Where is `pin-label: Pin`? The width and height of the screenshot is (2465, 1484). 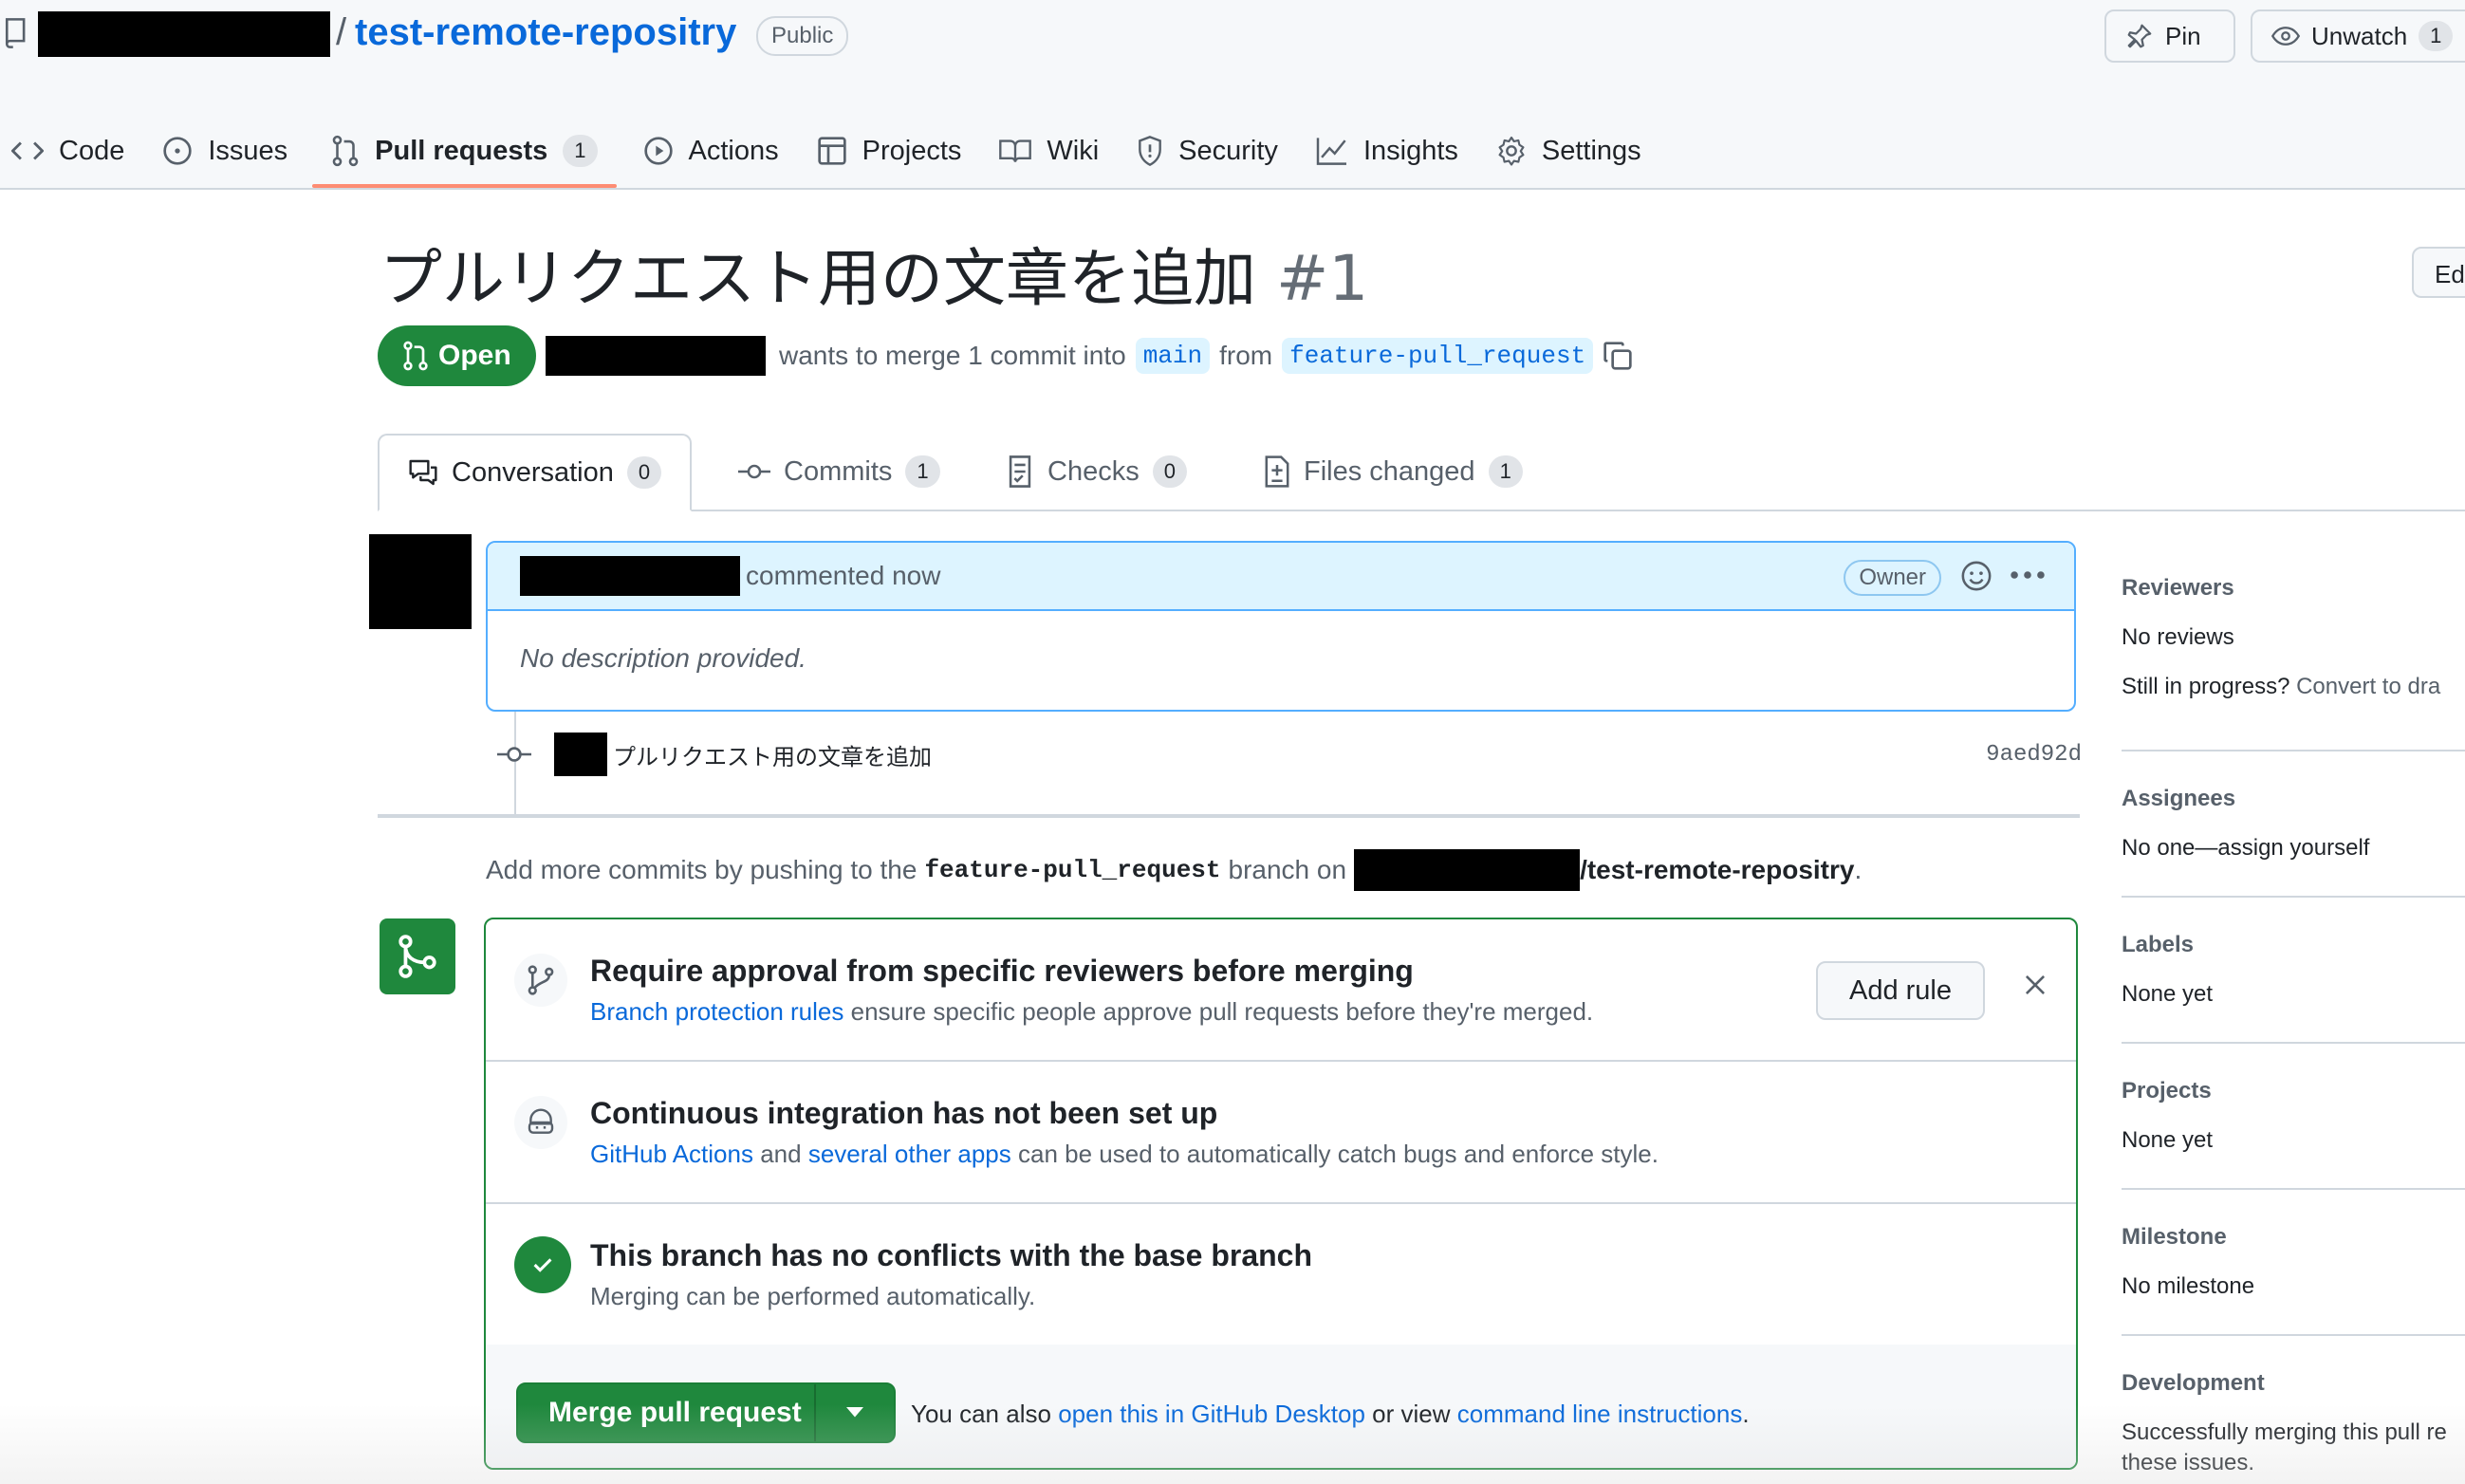
pin-label: Pin is located at coordinates (2183, 35).